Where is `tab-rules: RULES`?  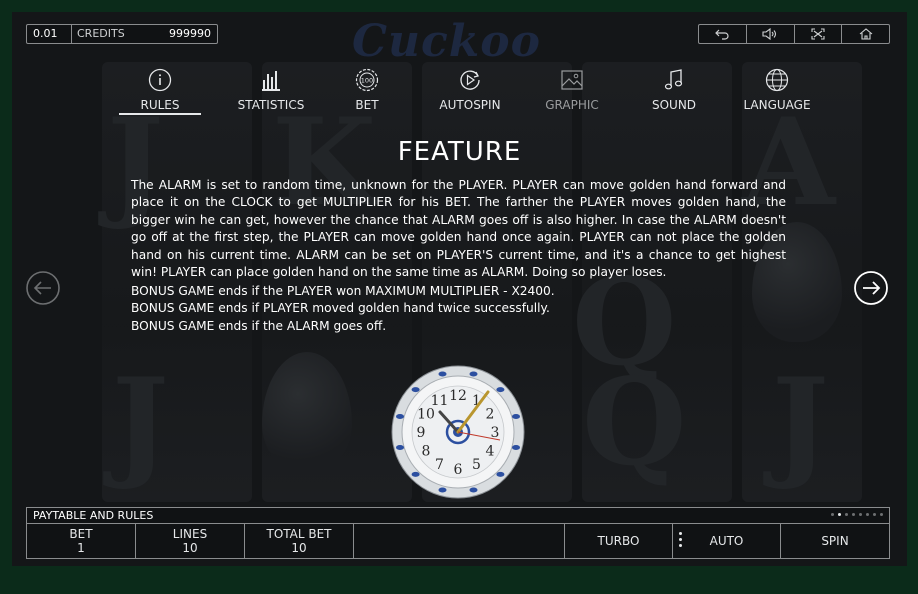
tab-rules: RULES is located at coordinates (160, 91).